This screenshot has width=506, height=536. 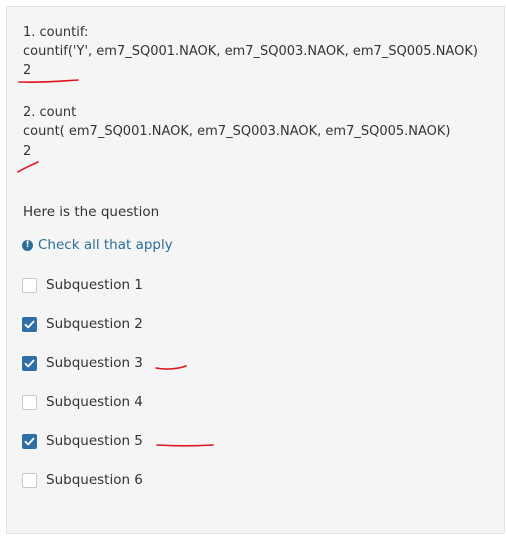 I want to click on option-subquestion-4: Subquestion 4, so click(x=82, y=402).